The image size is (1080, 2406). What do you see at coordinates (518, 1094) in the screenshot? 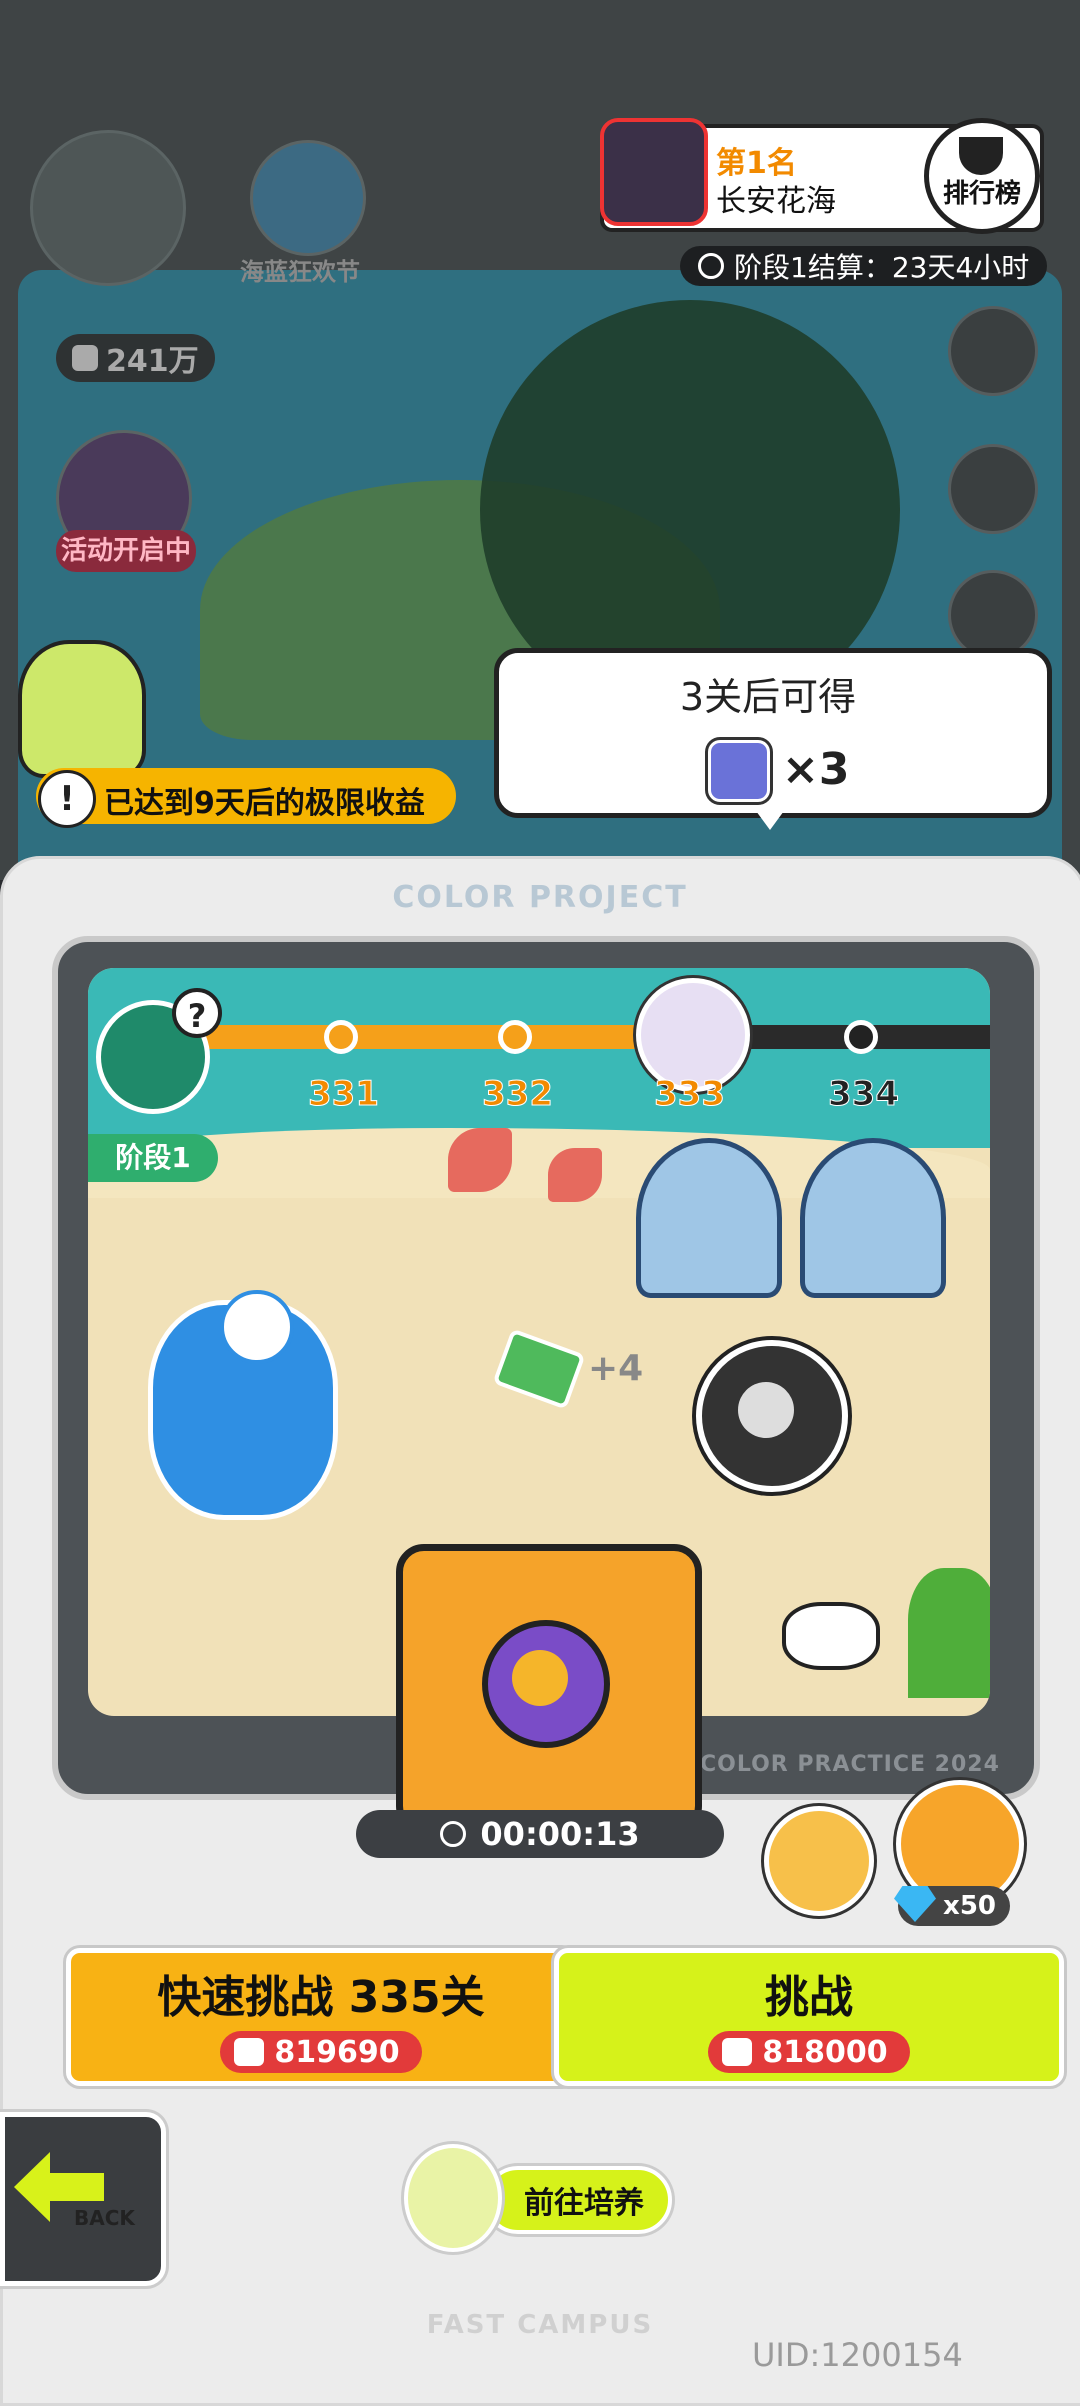
I see `level-label: 332` at bounding box center [518, 1094].